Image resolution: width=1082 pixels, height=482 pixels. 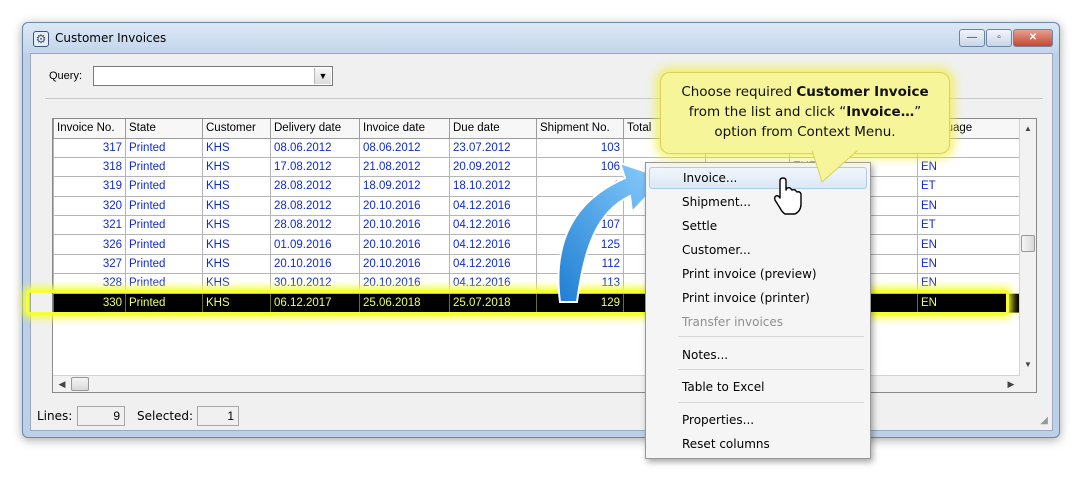 I want to click on window-controls: — ▫ ✕, so click(x=1006, y=38).